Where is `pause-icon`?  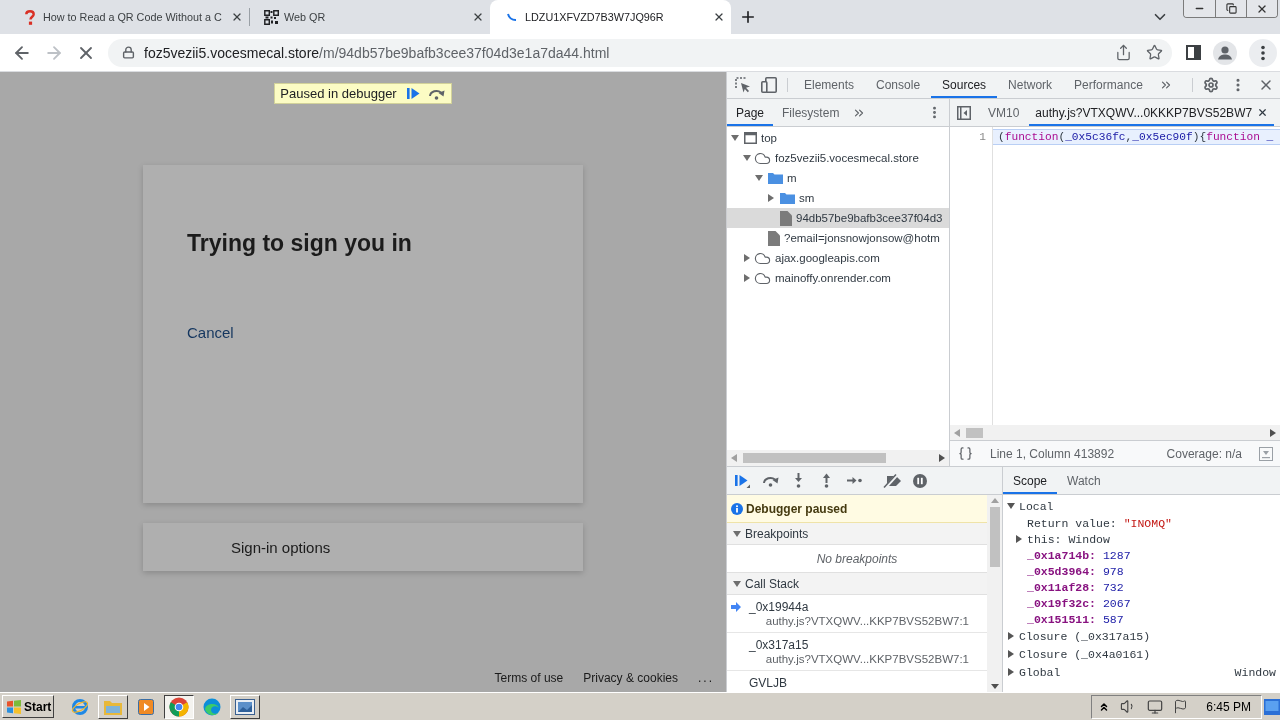 pause-icon is located at coordinates (920, 480).